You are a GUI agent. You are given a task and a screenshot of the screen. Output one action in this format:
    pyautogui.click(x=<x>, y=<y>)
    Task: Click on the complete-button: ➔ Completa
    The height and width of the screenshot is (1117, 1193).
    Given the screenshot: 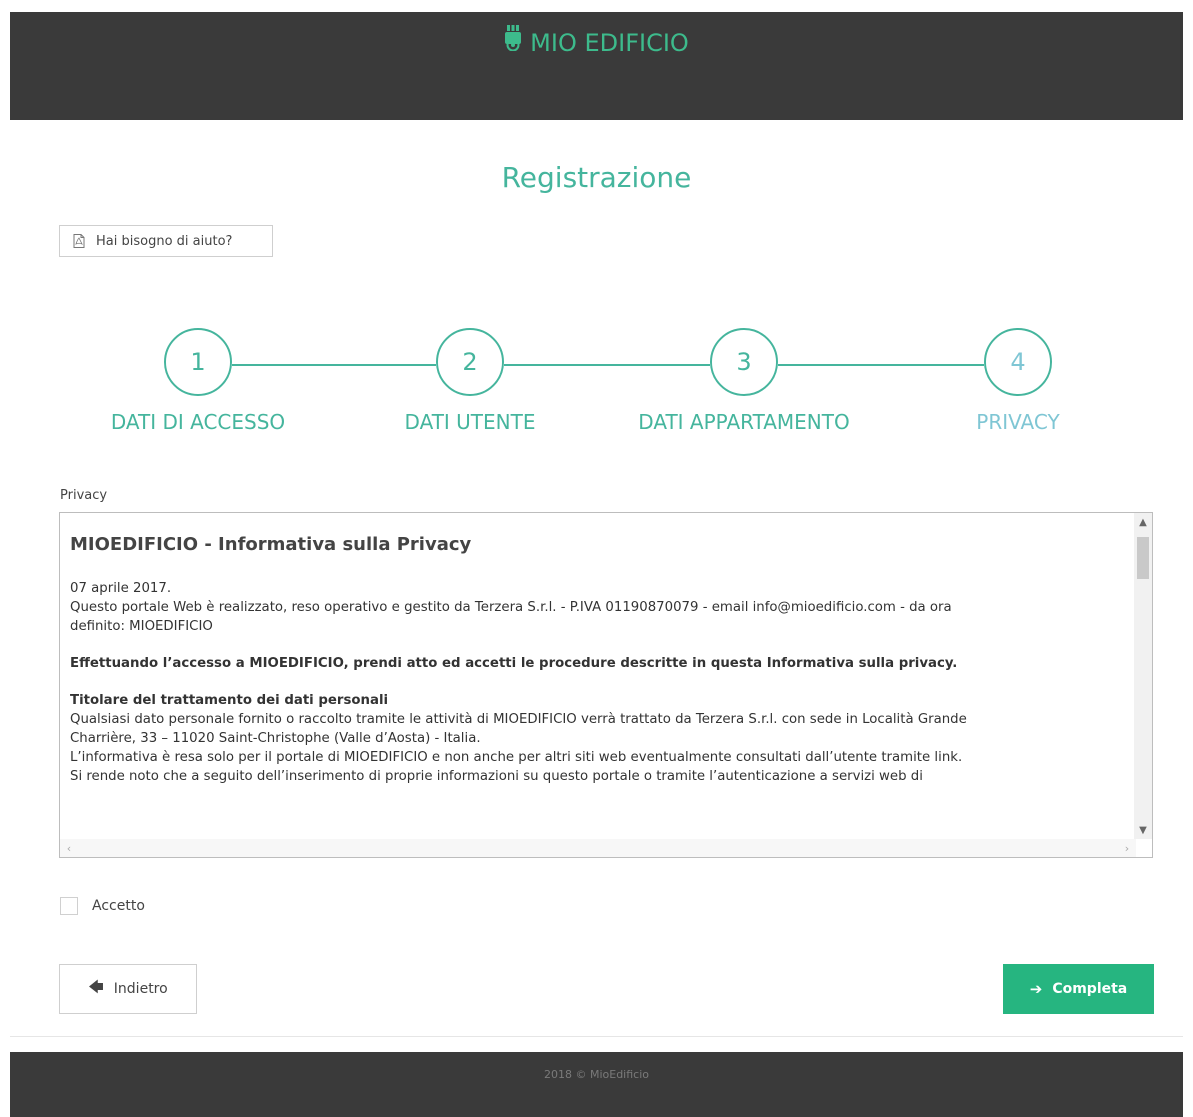 What is the action you would take?
    pyautogui.click(x=1078, y=989)
    